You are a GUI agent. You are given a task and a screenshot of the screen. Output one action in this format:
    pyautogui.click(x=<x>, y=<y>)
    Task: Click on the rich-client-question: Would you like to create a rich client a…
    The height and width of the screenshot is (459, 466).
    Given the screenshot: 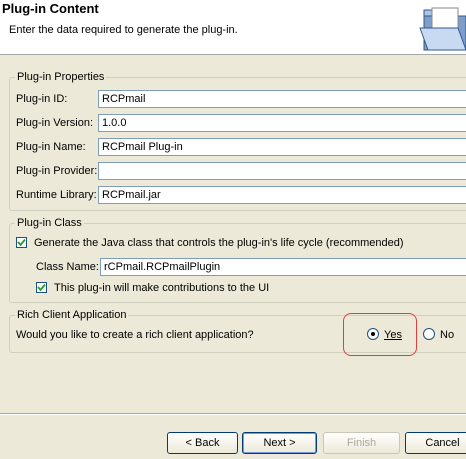 What is the action you would take?
    pyautogui.click(x=135, y=335)
    